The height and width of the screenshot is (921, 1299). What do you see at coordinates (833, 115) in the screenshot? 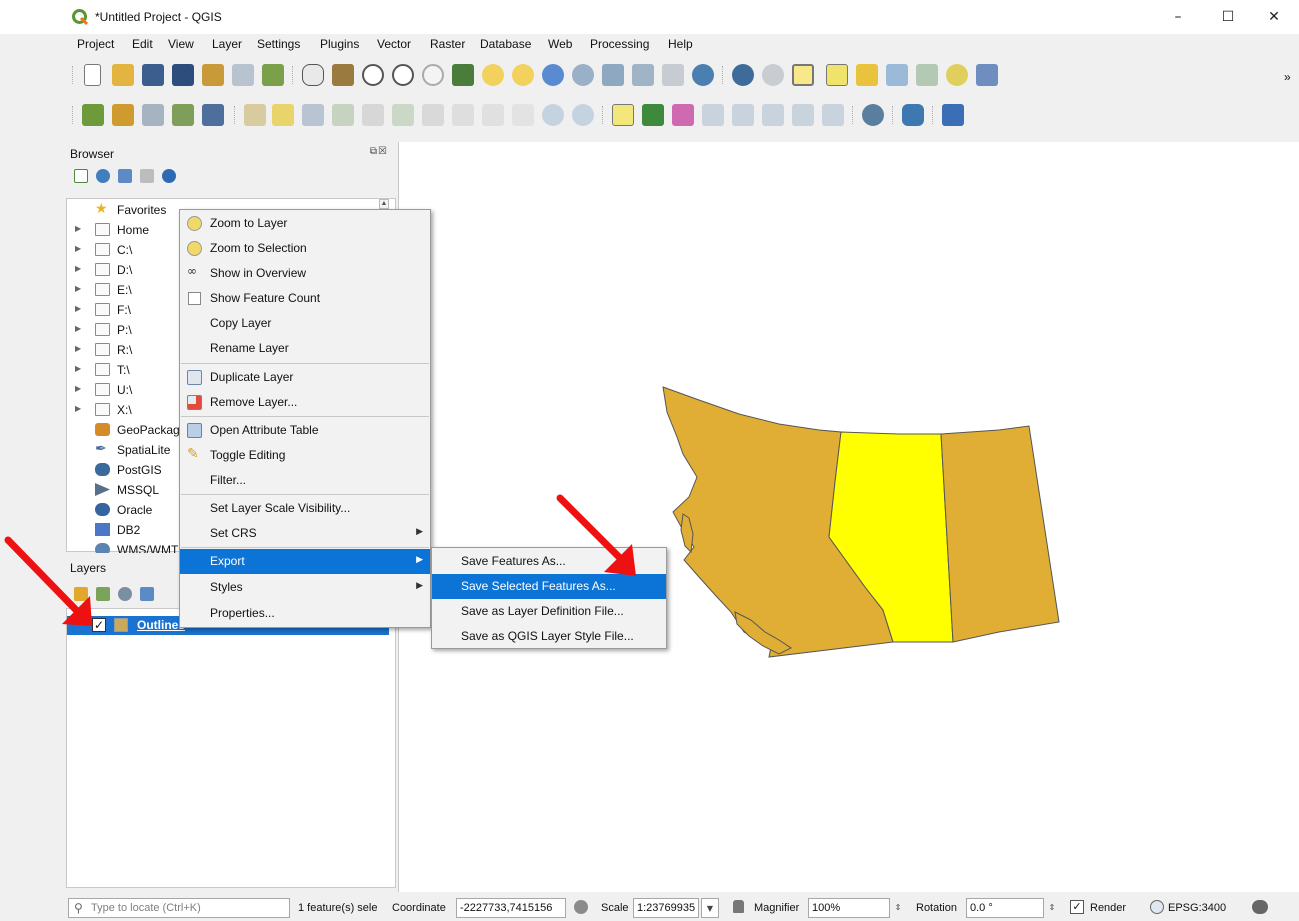
I see `change-label-icon` at bounding box center [833, 115].